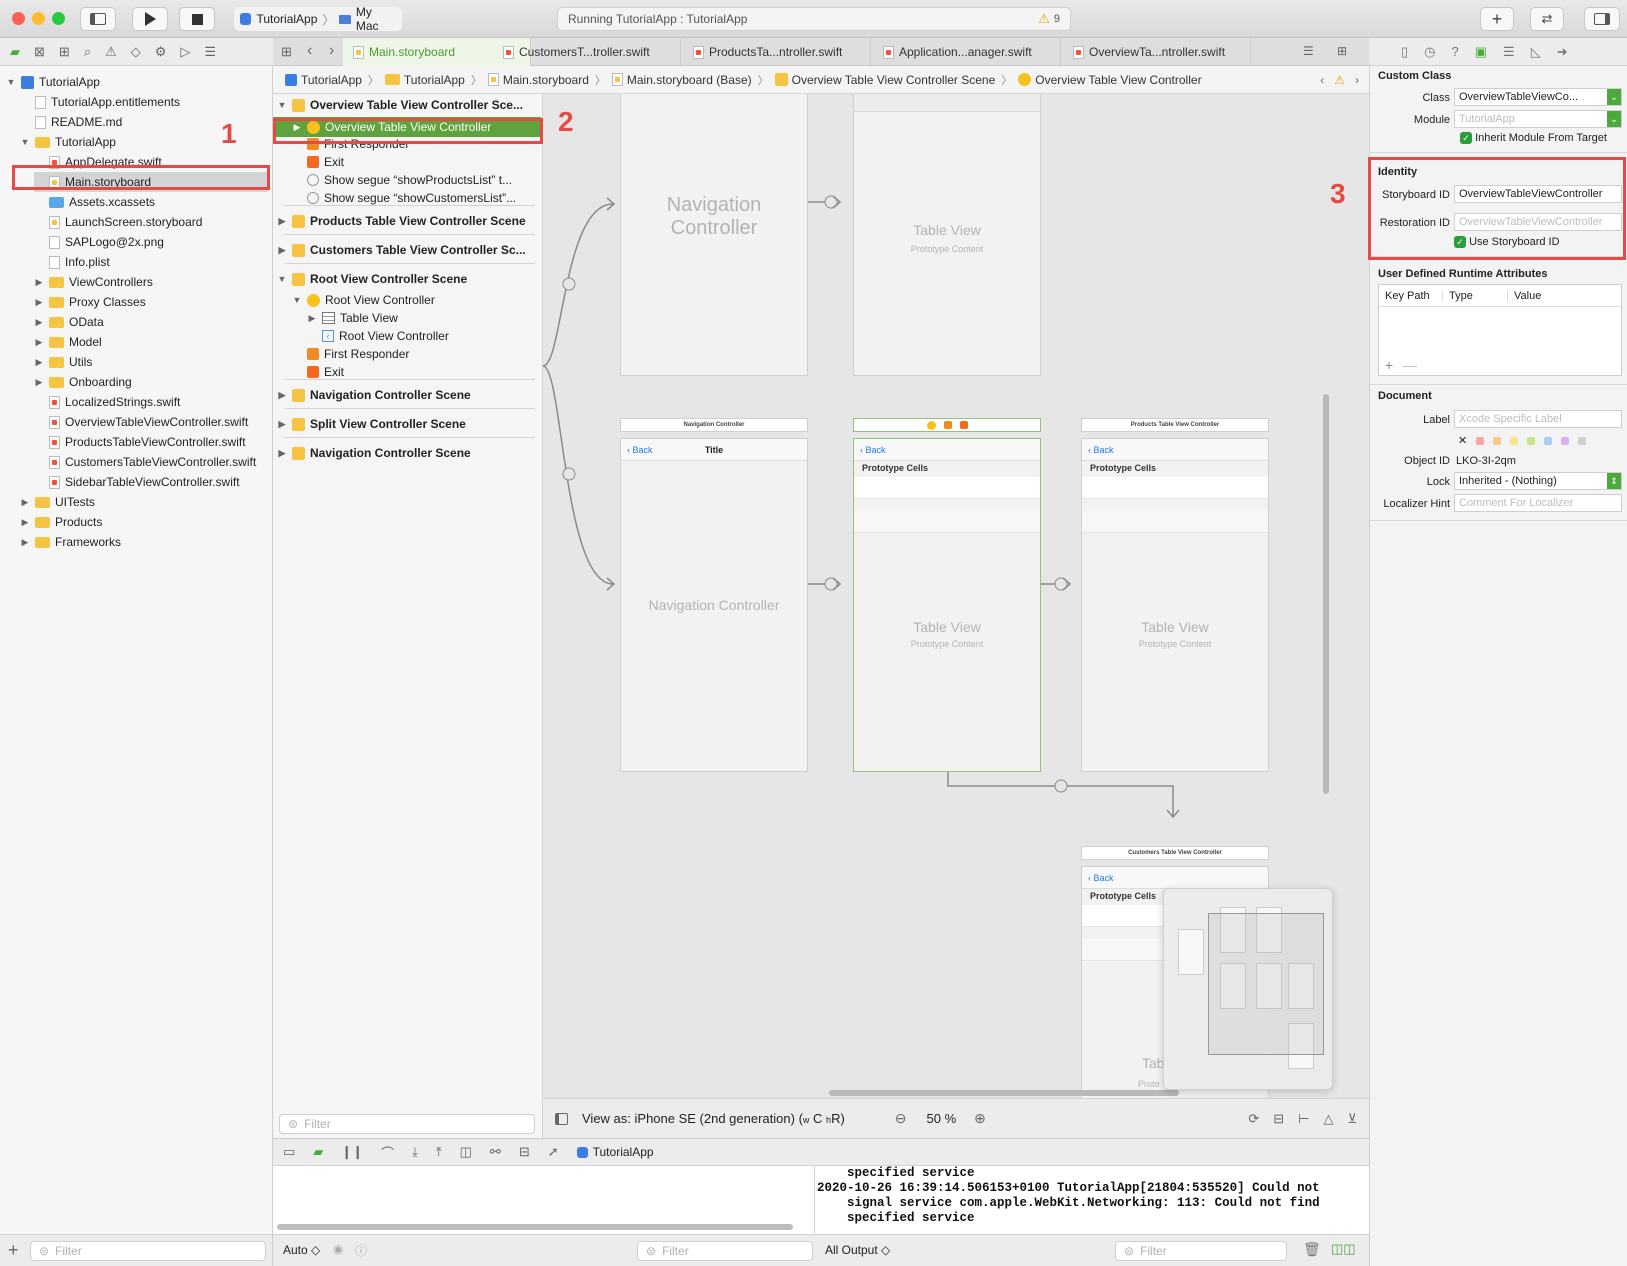  Describe the element at coordinates (107, 402) in the screenshot. I see `navigator-item: LocalizedStrings.swift` at that location.